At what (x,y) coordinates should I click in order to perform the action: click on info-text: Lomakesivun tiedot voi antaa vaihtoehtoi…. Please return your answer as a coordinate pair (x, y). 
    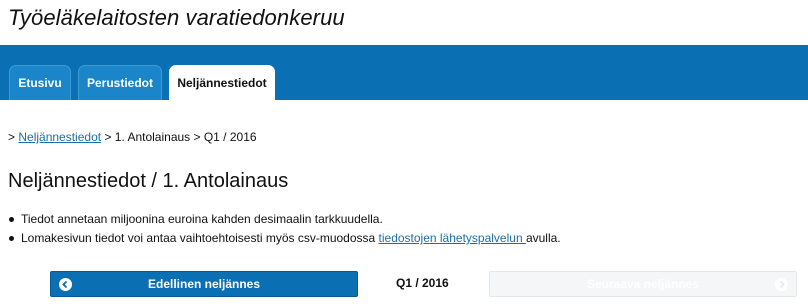
    Looking at the image, I should click on (200, 238).